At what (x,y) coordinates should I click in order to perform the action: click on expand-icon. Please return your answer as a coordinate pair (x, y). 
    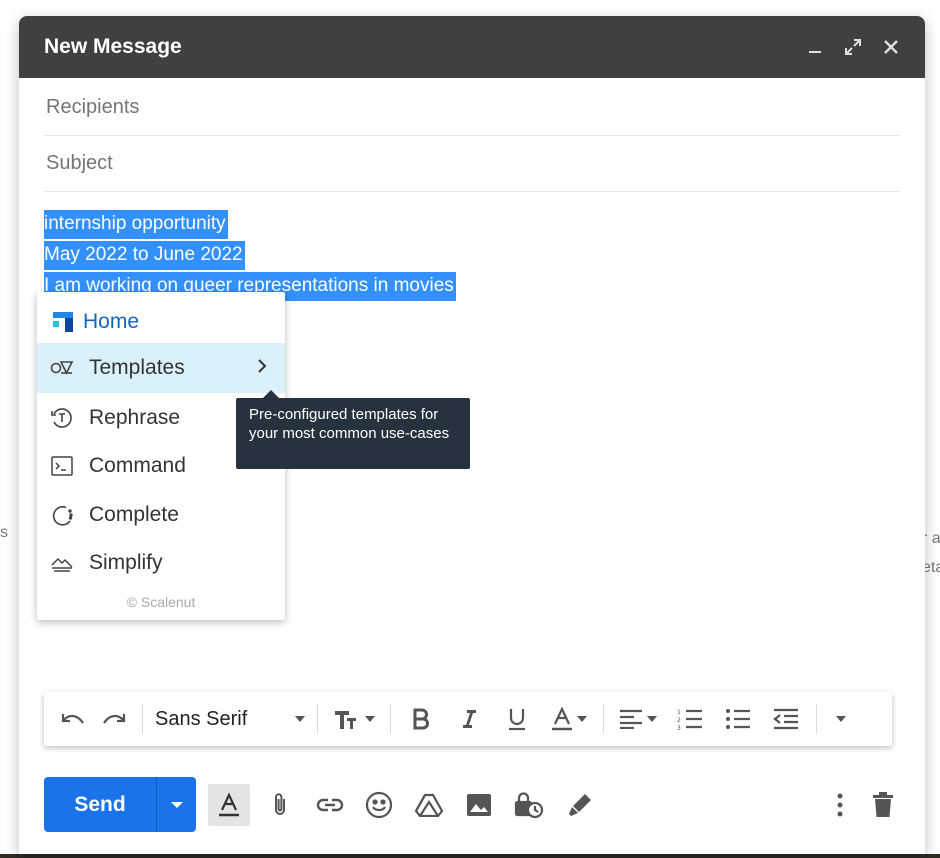
    Looking at the image, I should click on (853, 47).